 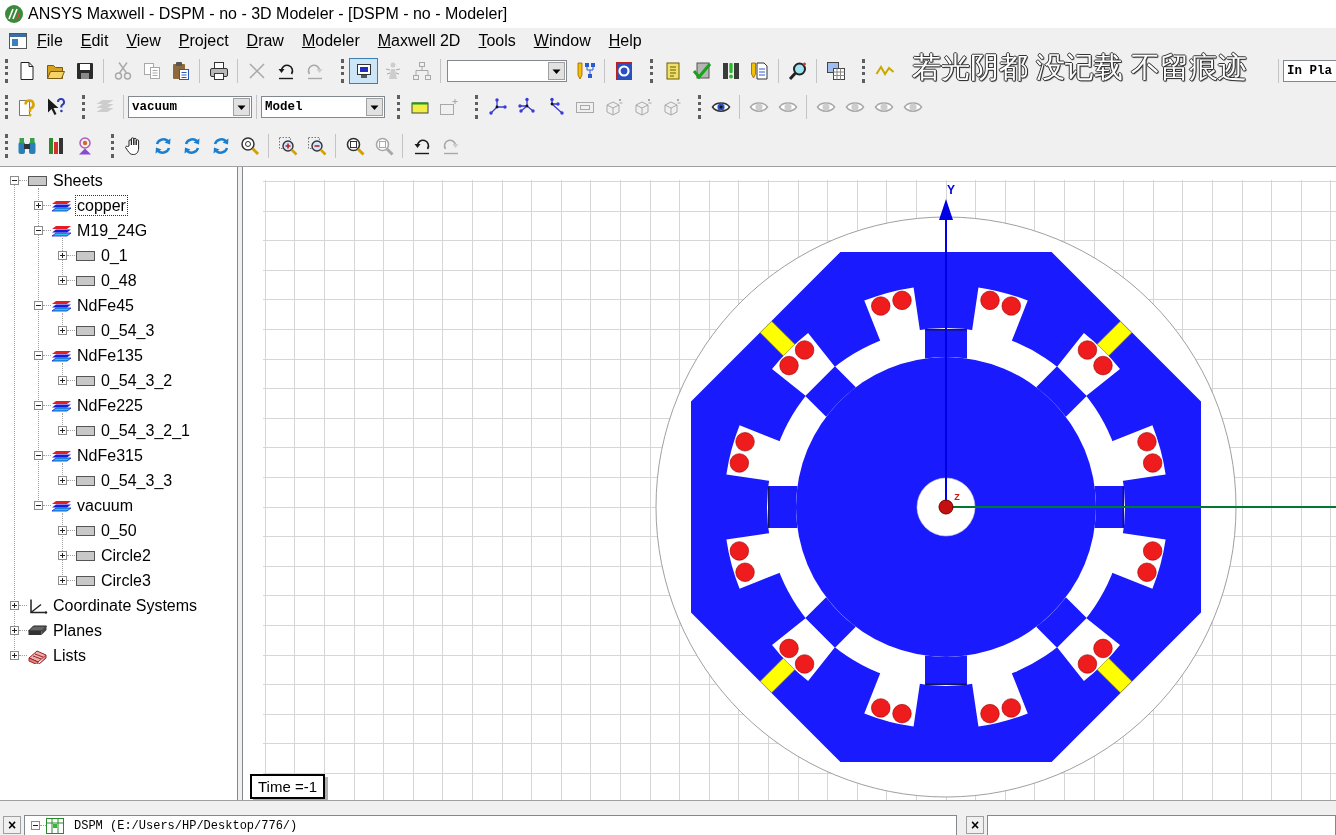 I want to click on dropdown: In Pla, so click(x=1309, y=71).